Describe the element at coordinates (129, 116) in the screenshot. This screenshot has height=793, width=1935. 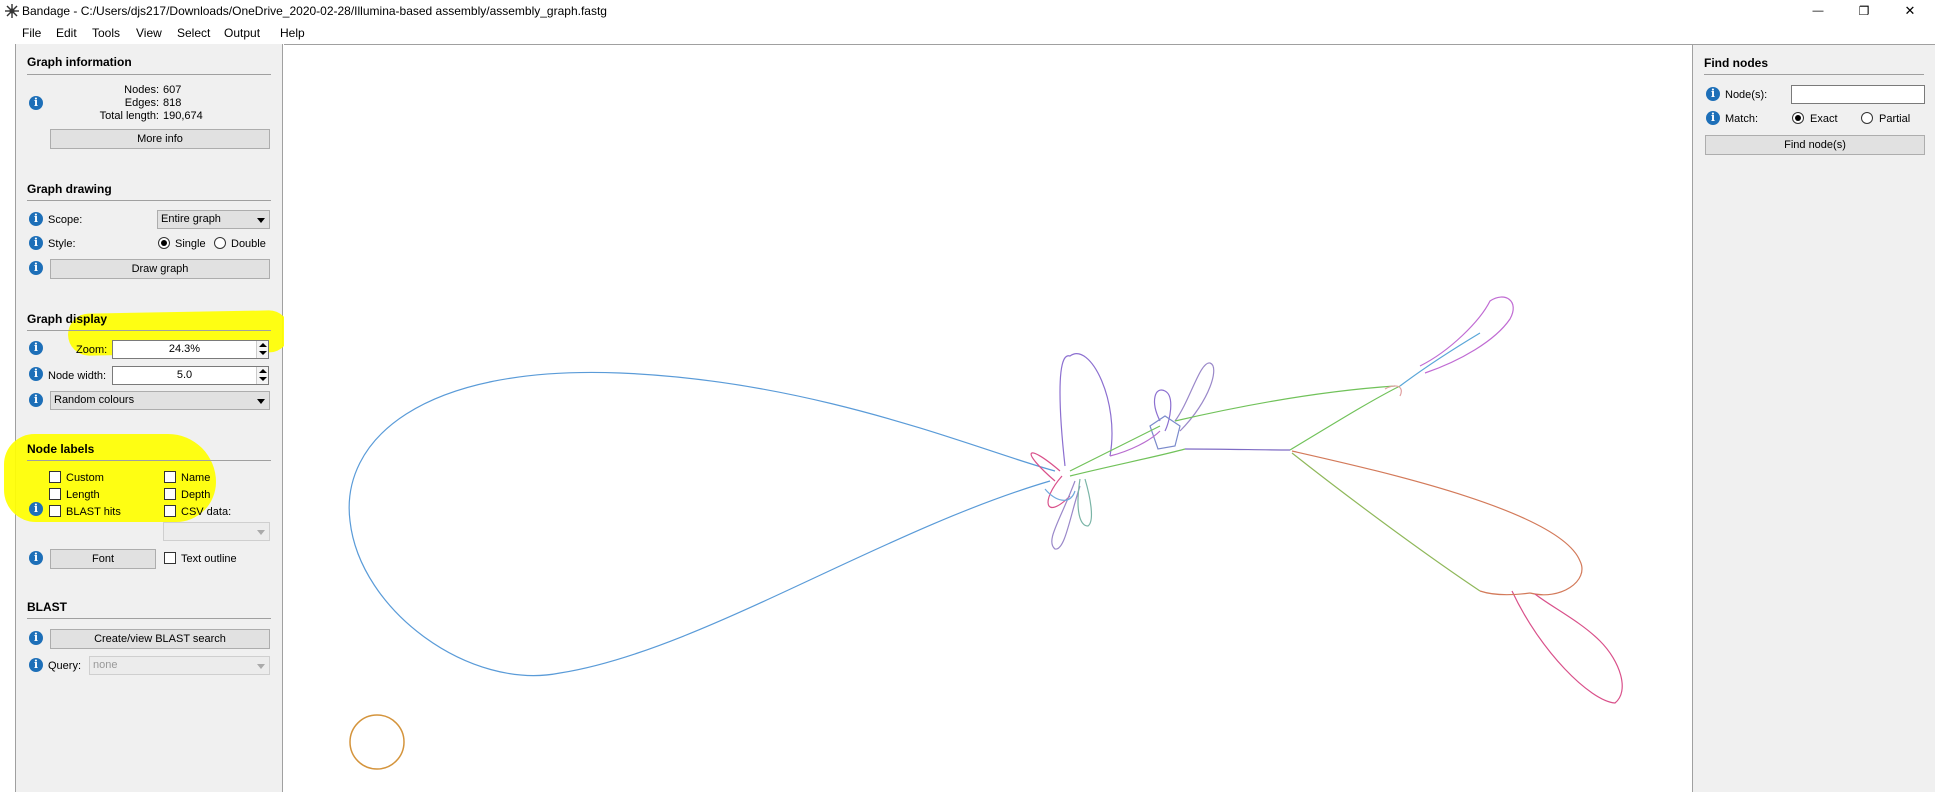
I see `total-length-label: Total length:` at that location.